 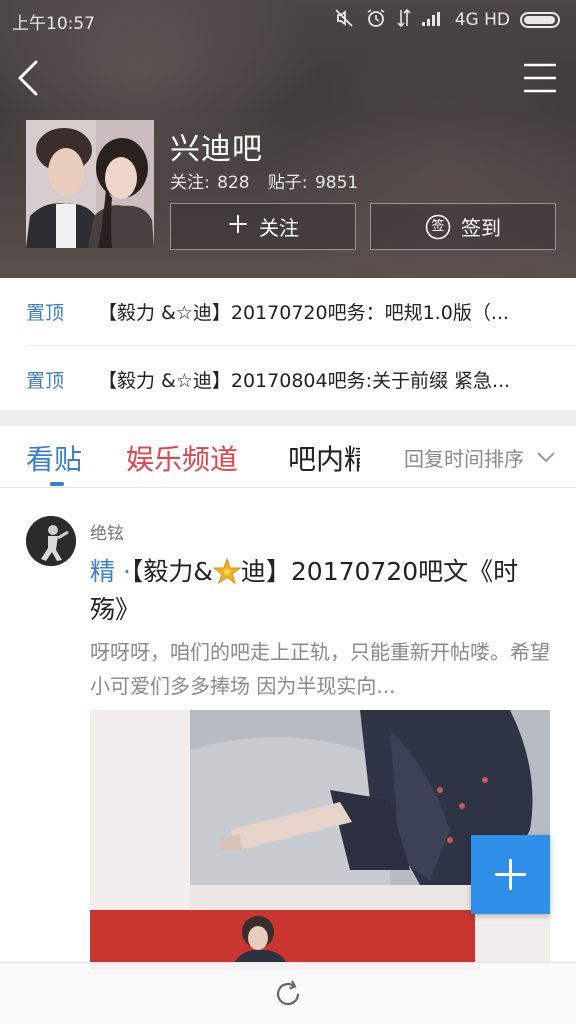 I want to click on followers-count: 828, so click(x=233, y=183).